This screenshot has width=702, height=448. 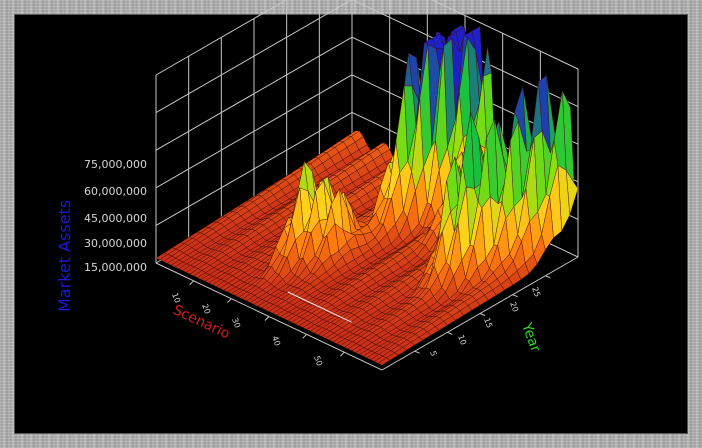 What do you see at coordinates (276, 341) in the screenshot?
I see `scenario-tick-label: 40` at bounding box center [276, 341].